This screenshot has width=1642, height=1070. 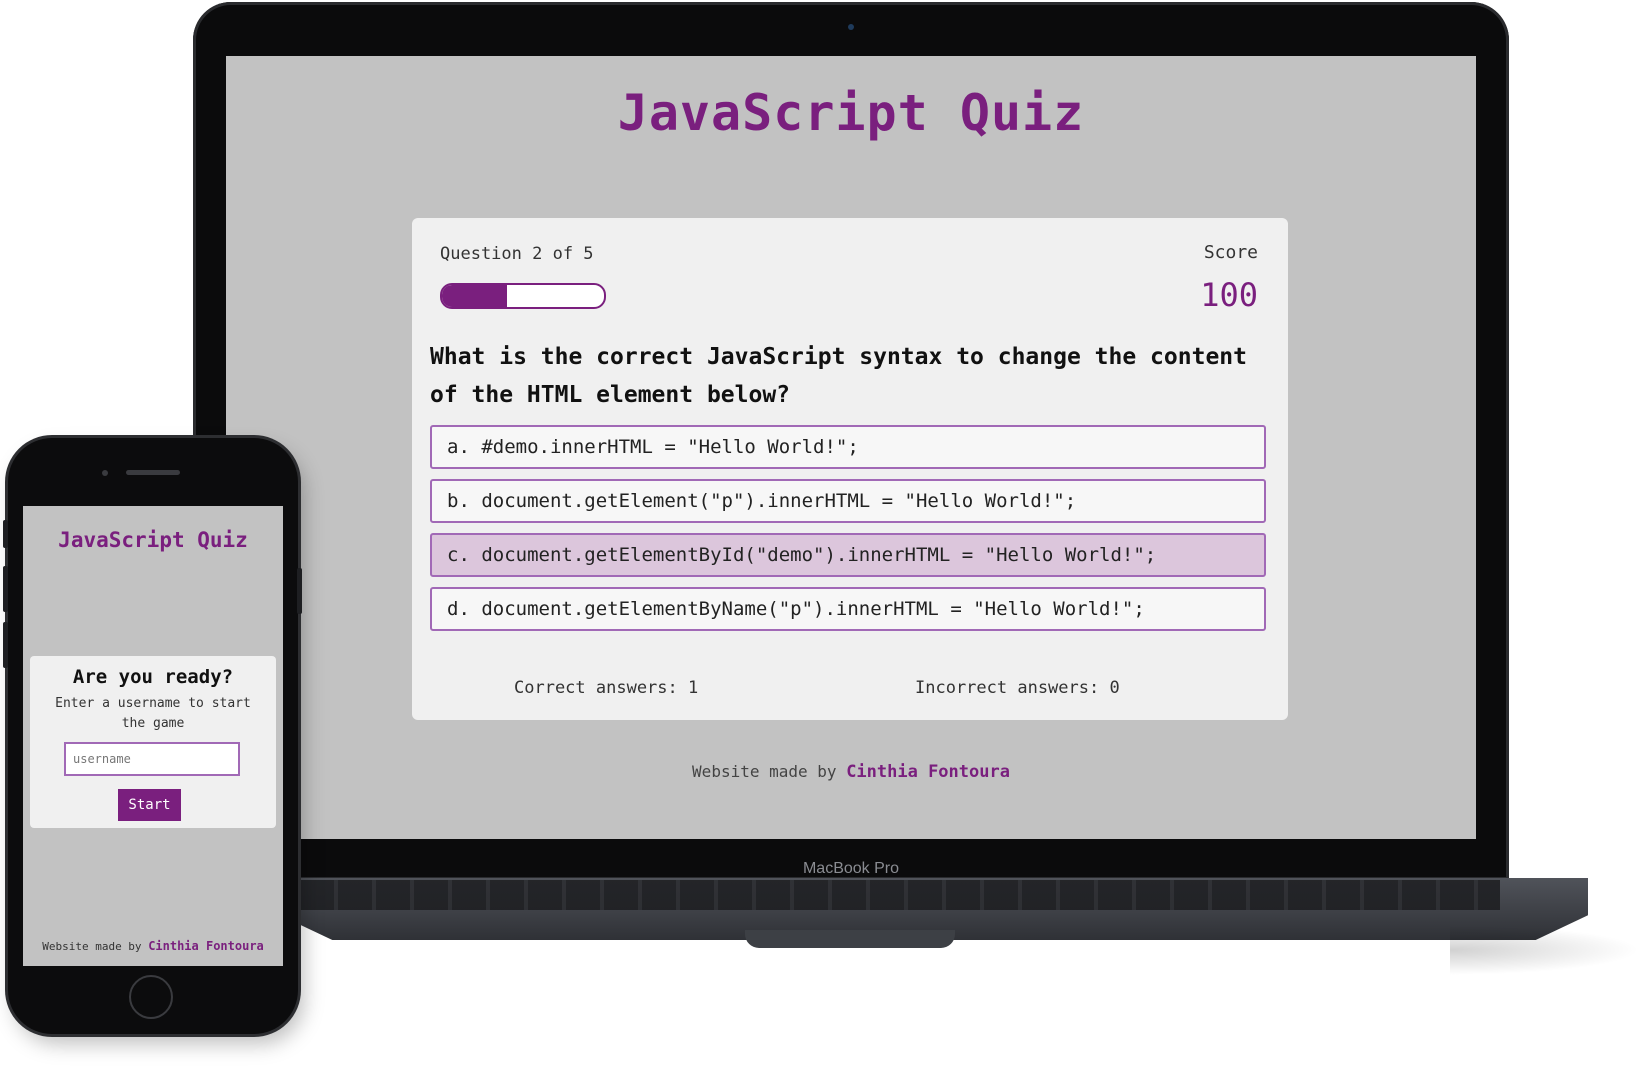 I want to click on laptop-notch, so click(x=850, y=939).